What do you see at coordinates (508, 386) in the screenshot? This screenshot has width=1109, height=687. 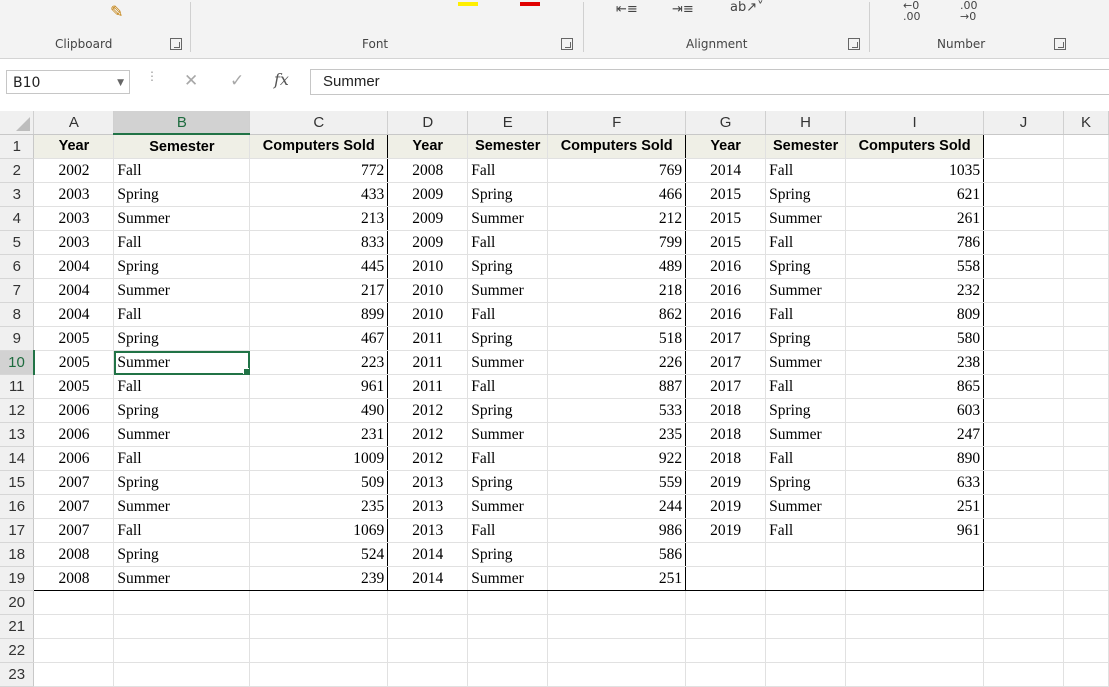 I see `cell-e11: Fall` at bounding box center [508, 386].